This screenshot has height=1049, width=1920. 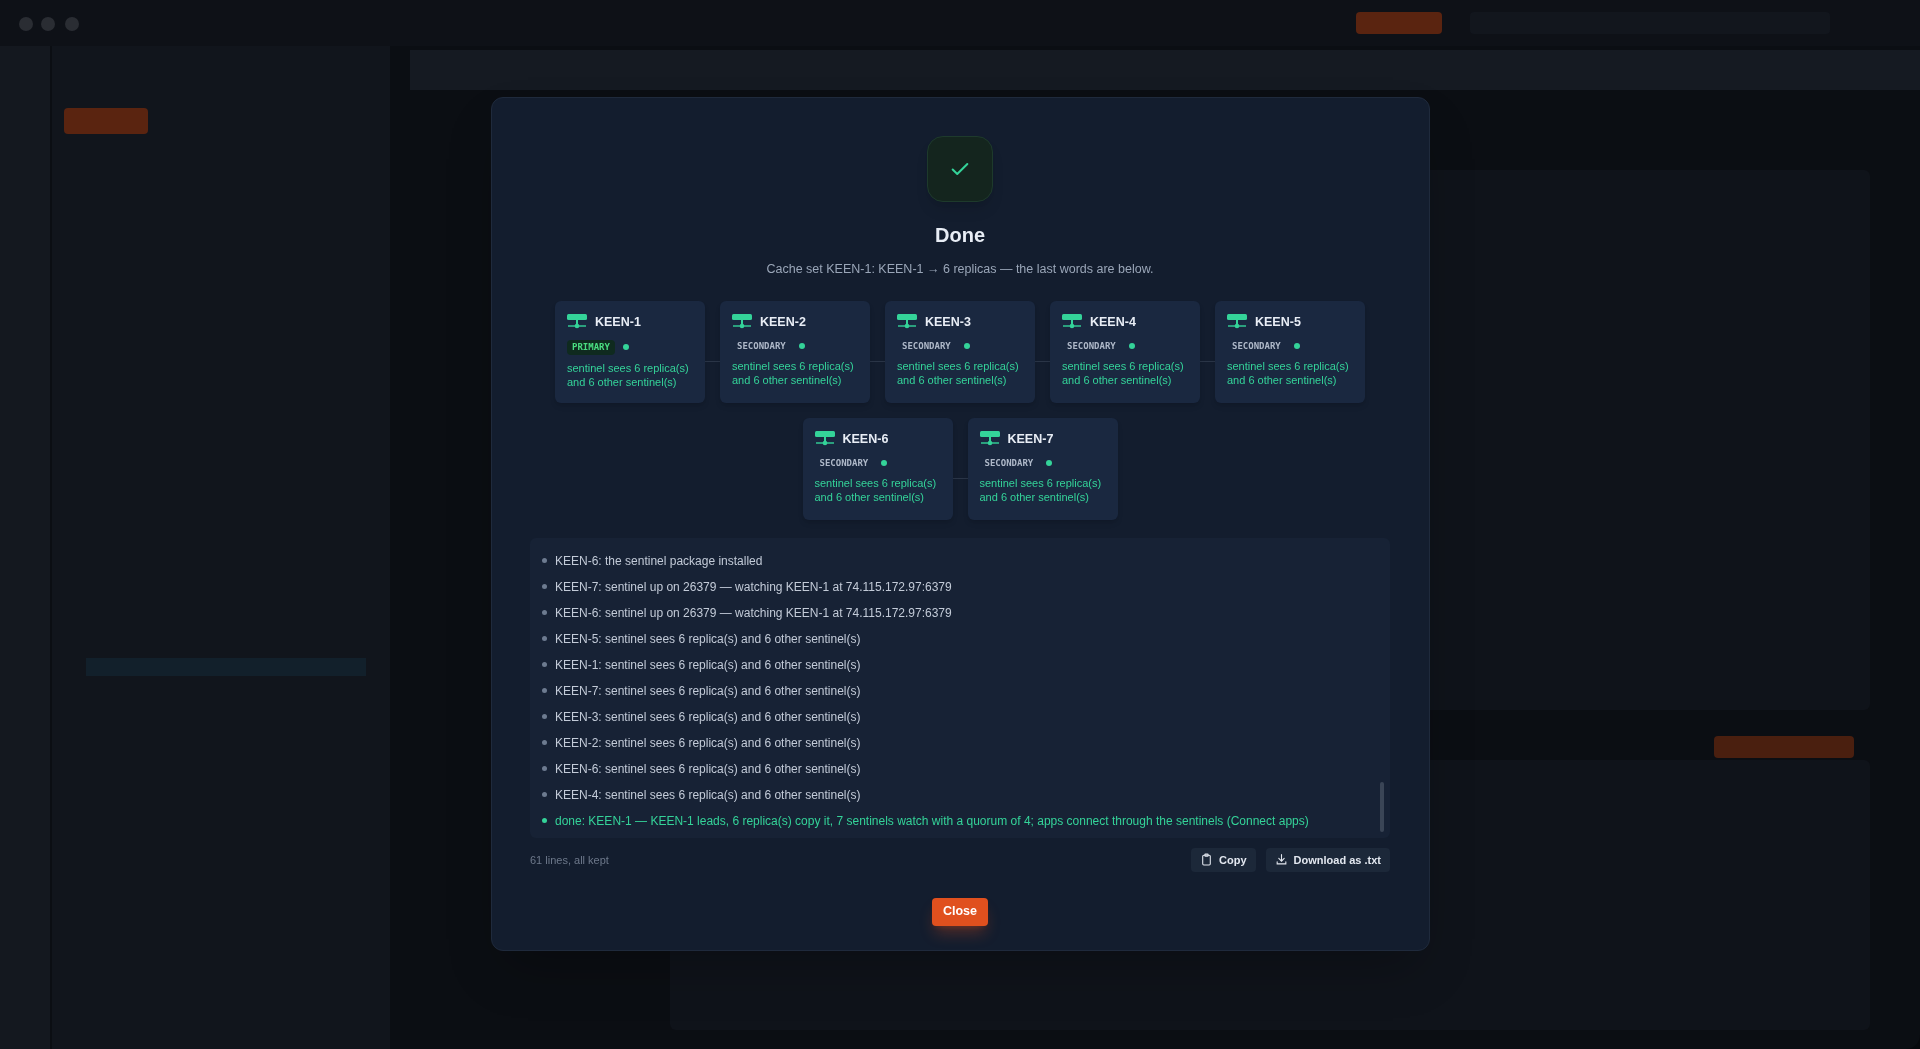 What do you see at coordinates (569, 860) in the screenshot?
I see `line-count: 61 lines, all kept` at bounding box center [569, 860].